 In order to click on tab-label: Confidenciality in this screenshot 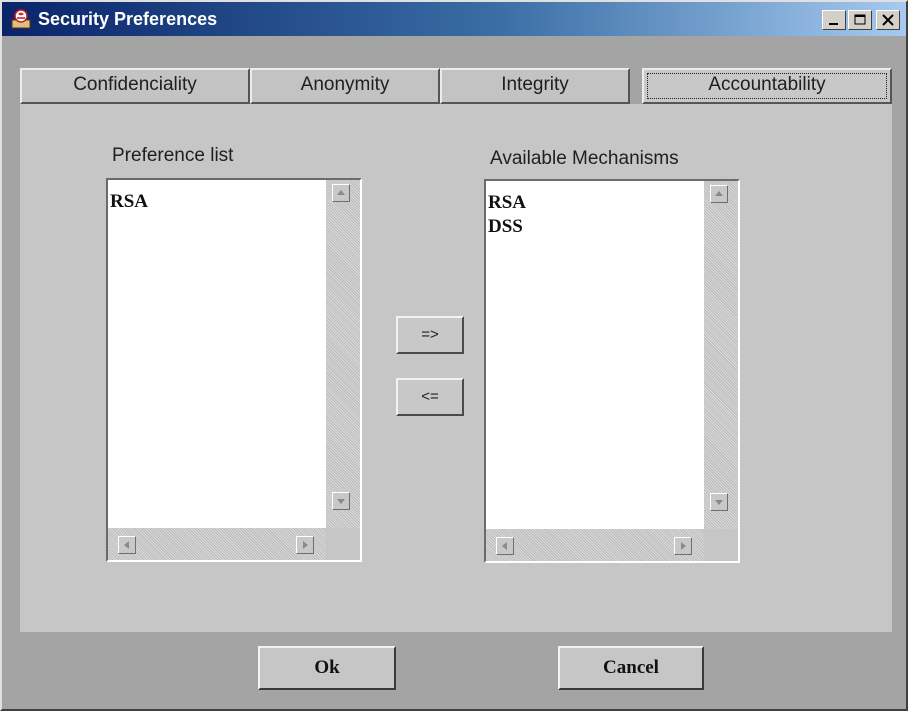, I will do `click(135, 84)`.